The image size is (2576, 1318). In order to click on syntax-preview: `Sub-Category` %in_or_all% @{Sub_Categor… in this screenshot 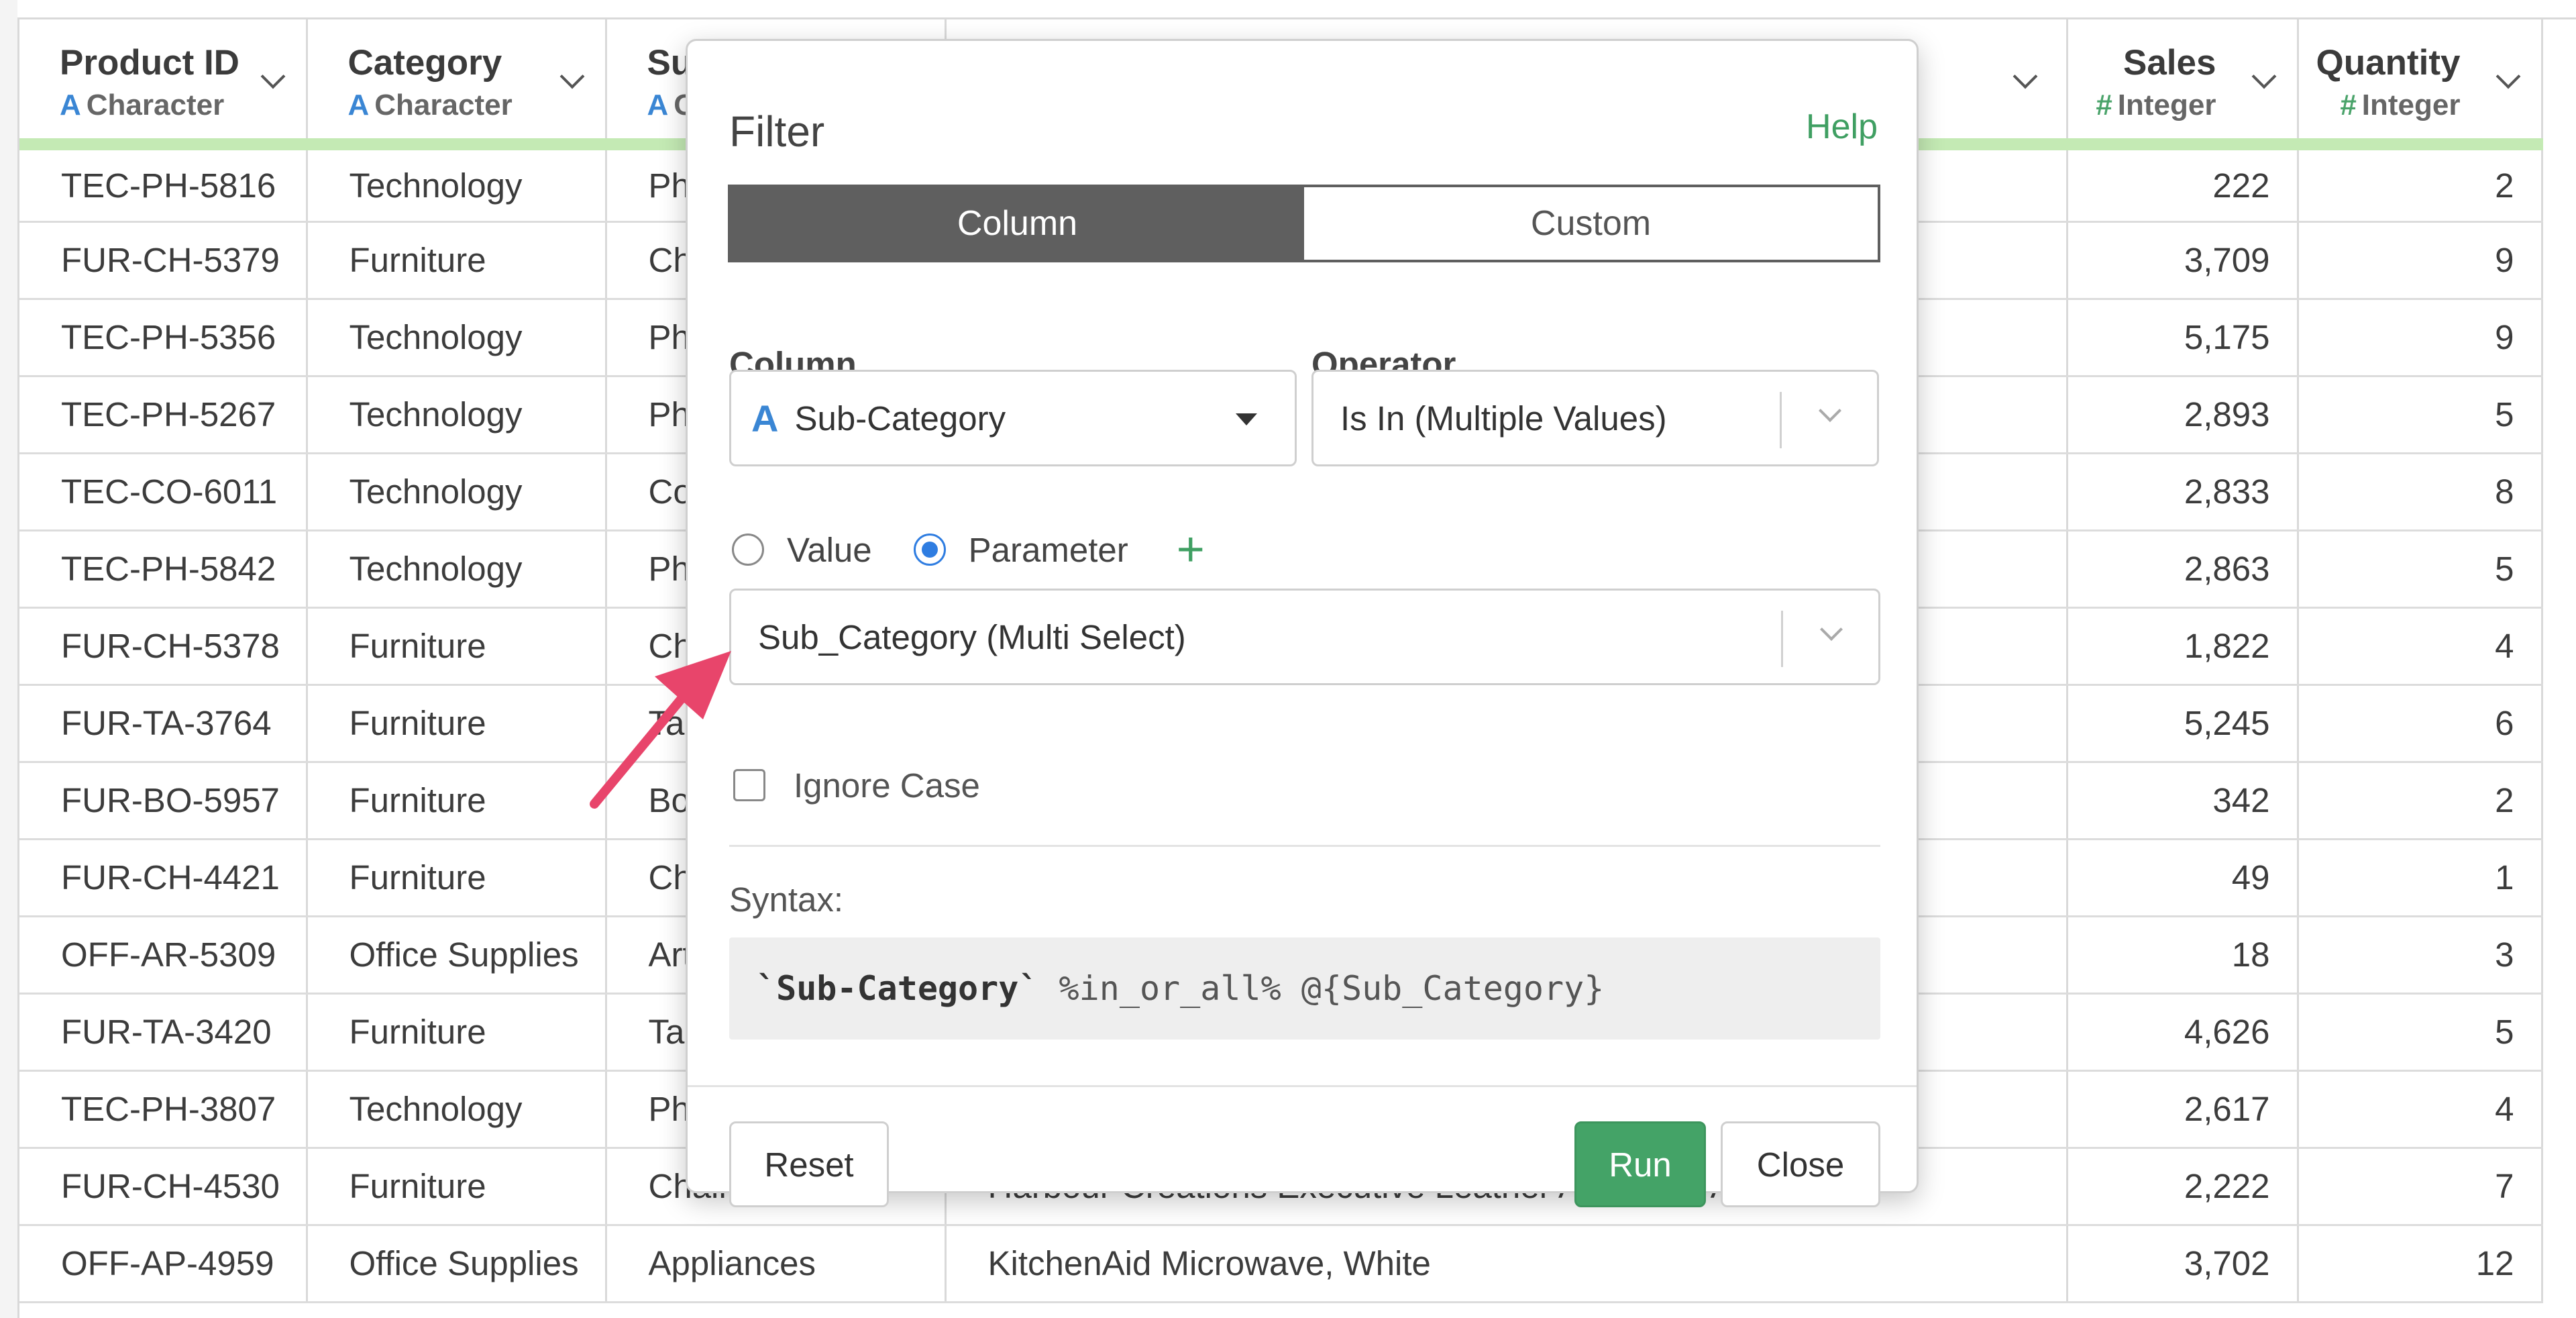, I will do `click(1304, 989)`.